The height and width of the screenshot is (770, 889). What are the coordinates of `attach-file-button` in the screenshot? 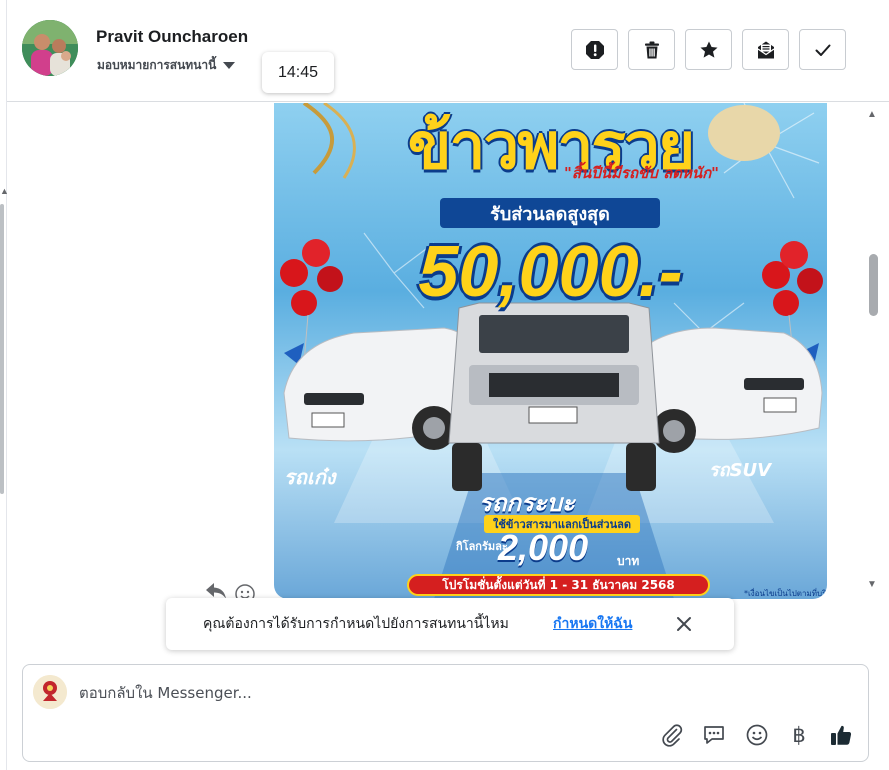 It's located at (672, 735).